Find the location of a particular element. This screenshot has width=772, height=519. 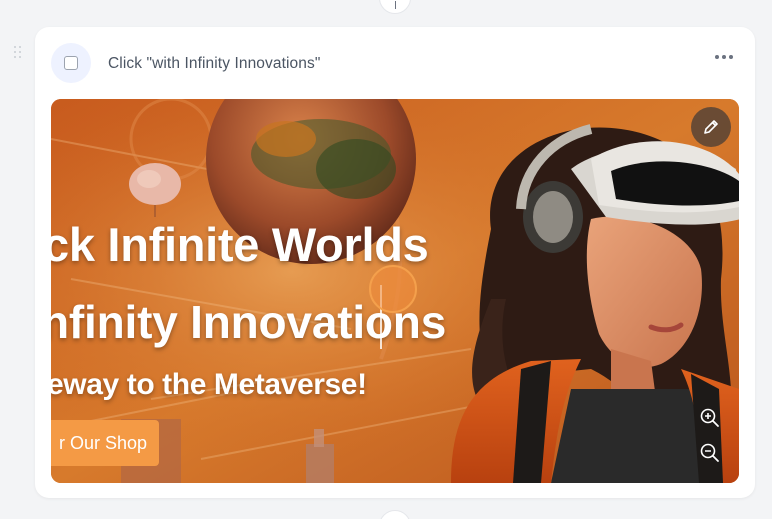

click-target-icon is located at coordinates (71, 63).